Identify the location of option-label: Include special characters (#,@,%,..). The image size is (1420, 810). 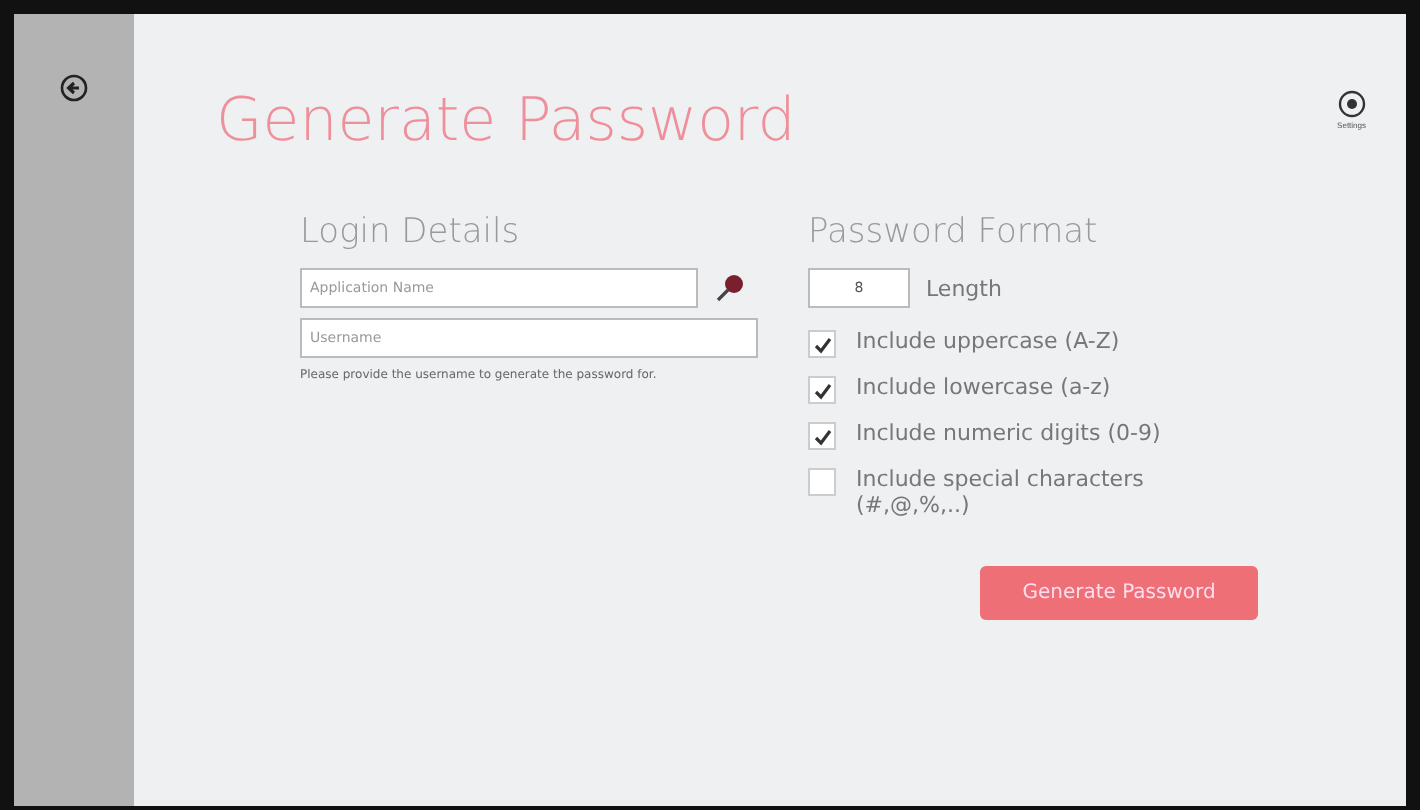
(1001, 492).